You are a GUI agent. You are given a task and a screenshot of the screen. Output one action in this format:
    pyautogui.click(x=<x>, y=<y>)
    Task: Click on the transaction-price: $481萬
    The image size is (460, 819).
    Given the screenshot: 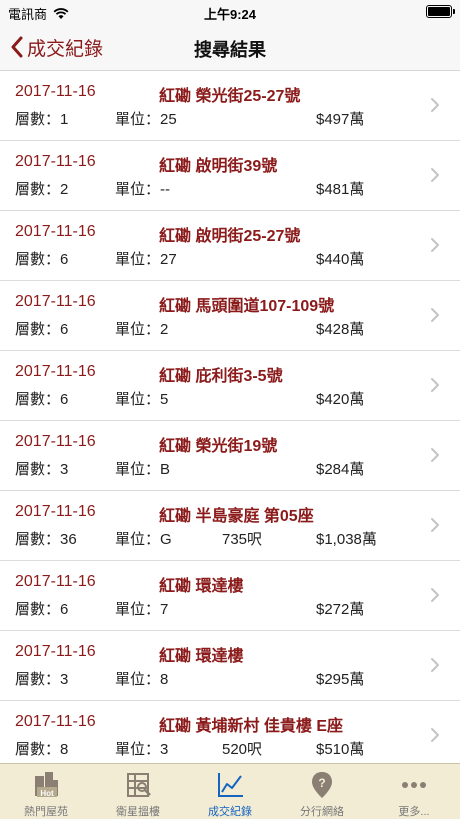 What is the action you would take?
    pyautogui.click(x=340, y=189)
    